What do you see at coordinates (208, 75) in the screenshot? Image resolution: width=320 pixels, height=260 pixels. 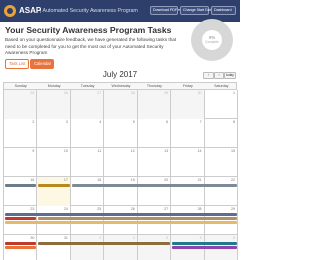 I see `previous-month-button: ‹` at bounding box center [208, 75].